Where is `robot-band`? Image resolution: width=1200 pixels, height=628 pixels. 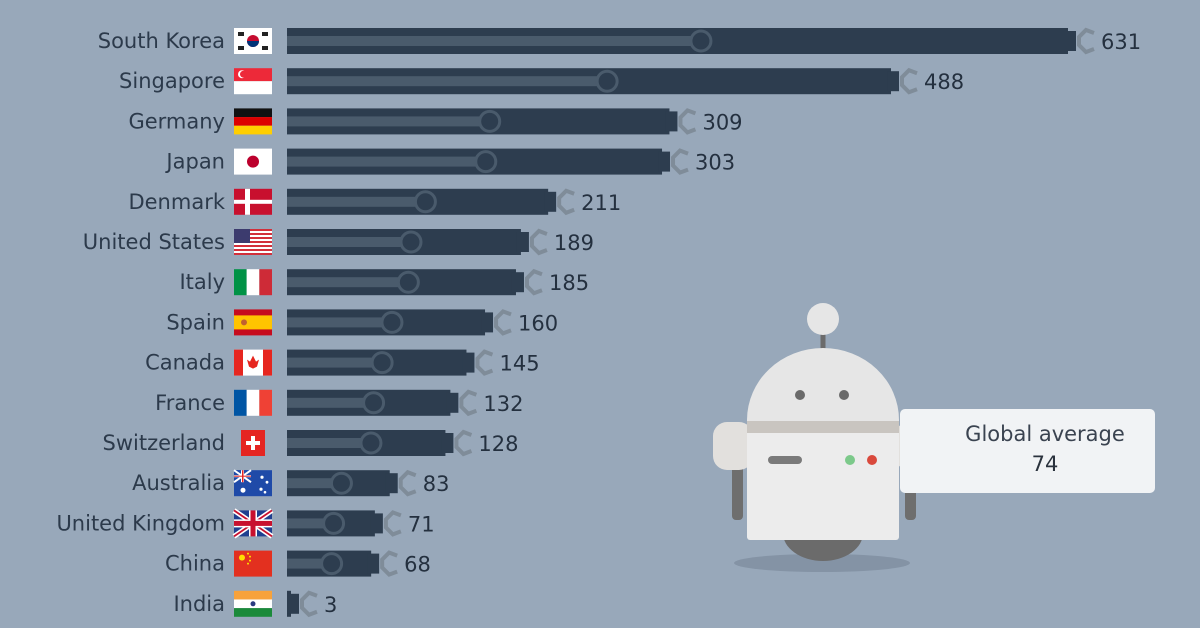 robot-band is located at coordinates (823, 427).